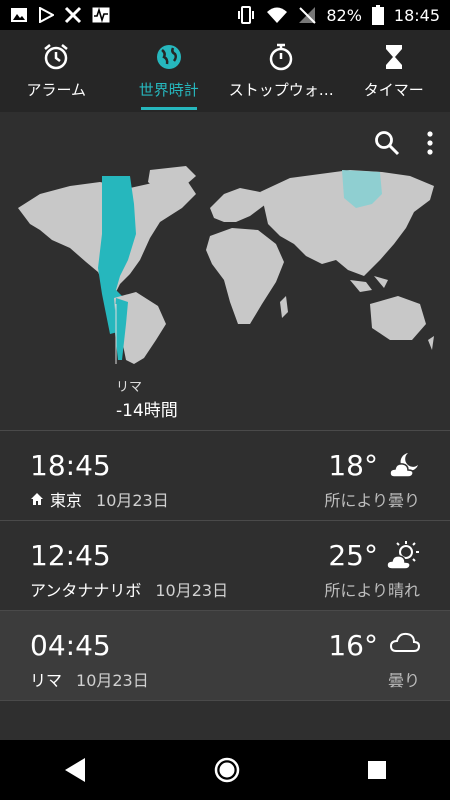 Image resolution: width=450 pixels, height=800 pixels. Describe the element at coordinates (353, 645) in the screenshot. I see `temperature: 16°` at that location.